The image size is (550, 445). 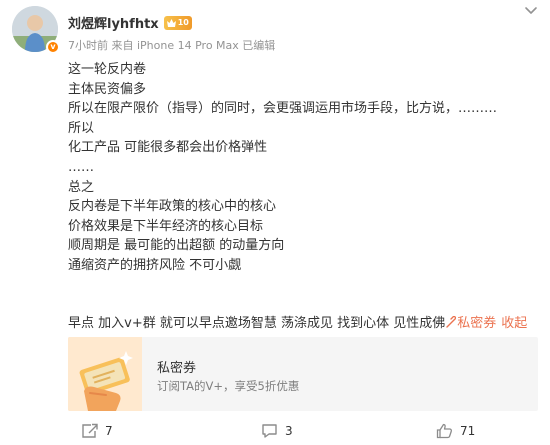 What do you see at coordinates (53, 47) in the screenshot?
I see `verified-badge-icon: v` at bounding box center [53, 47].